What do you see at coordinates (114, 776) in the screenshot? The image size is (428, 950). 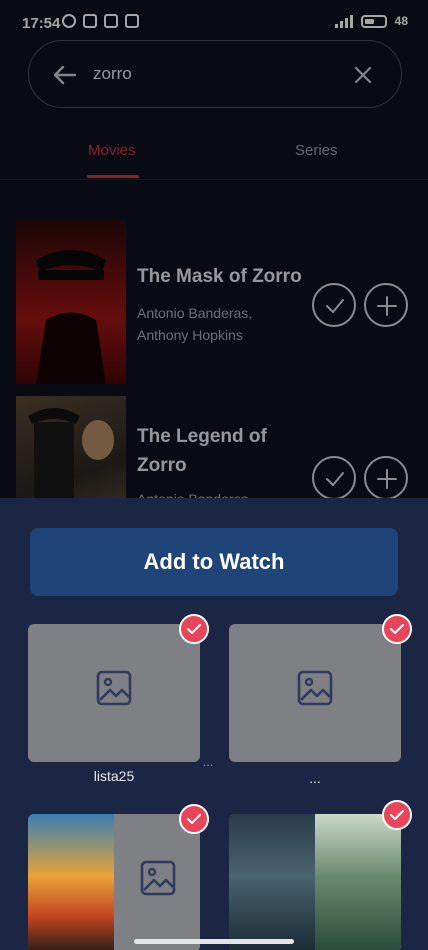 I see `list-label: lista25` at bounding box center [114, 776].